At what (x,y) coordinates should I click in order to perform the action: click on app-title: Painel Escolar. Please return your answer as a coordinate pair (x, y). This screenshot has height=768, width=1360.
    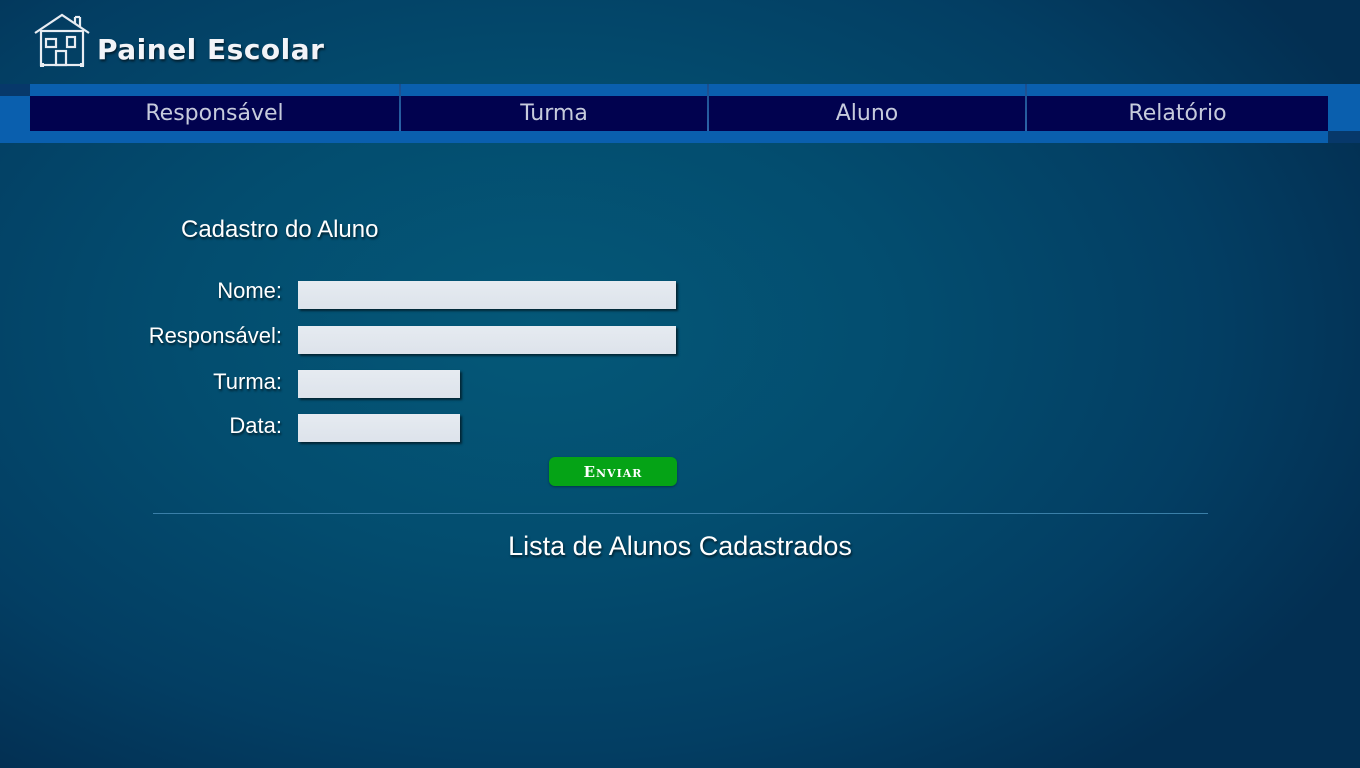
    Looking at the image, I should click on (211, 49).